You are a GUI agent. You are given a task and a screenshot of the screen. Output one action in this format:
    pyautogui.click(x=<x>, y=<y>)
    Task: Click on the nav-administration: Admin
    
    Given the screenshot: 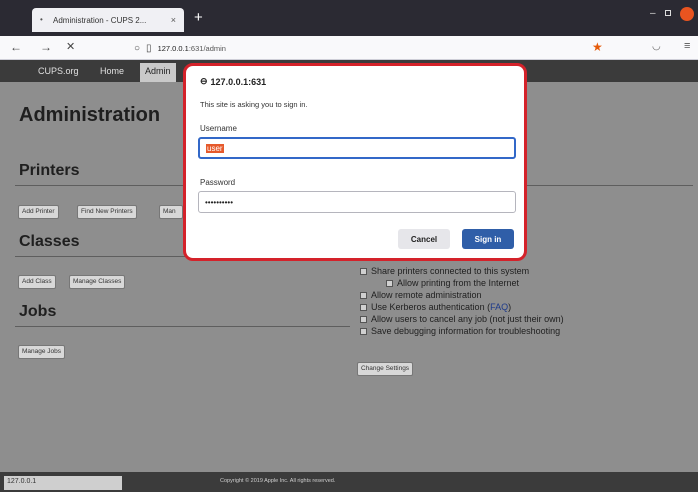 What is the action you would take?
    pyautogui.click(x=158, y=72)
    